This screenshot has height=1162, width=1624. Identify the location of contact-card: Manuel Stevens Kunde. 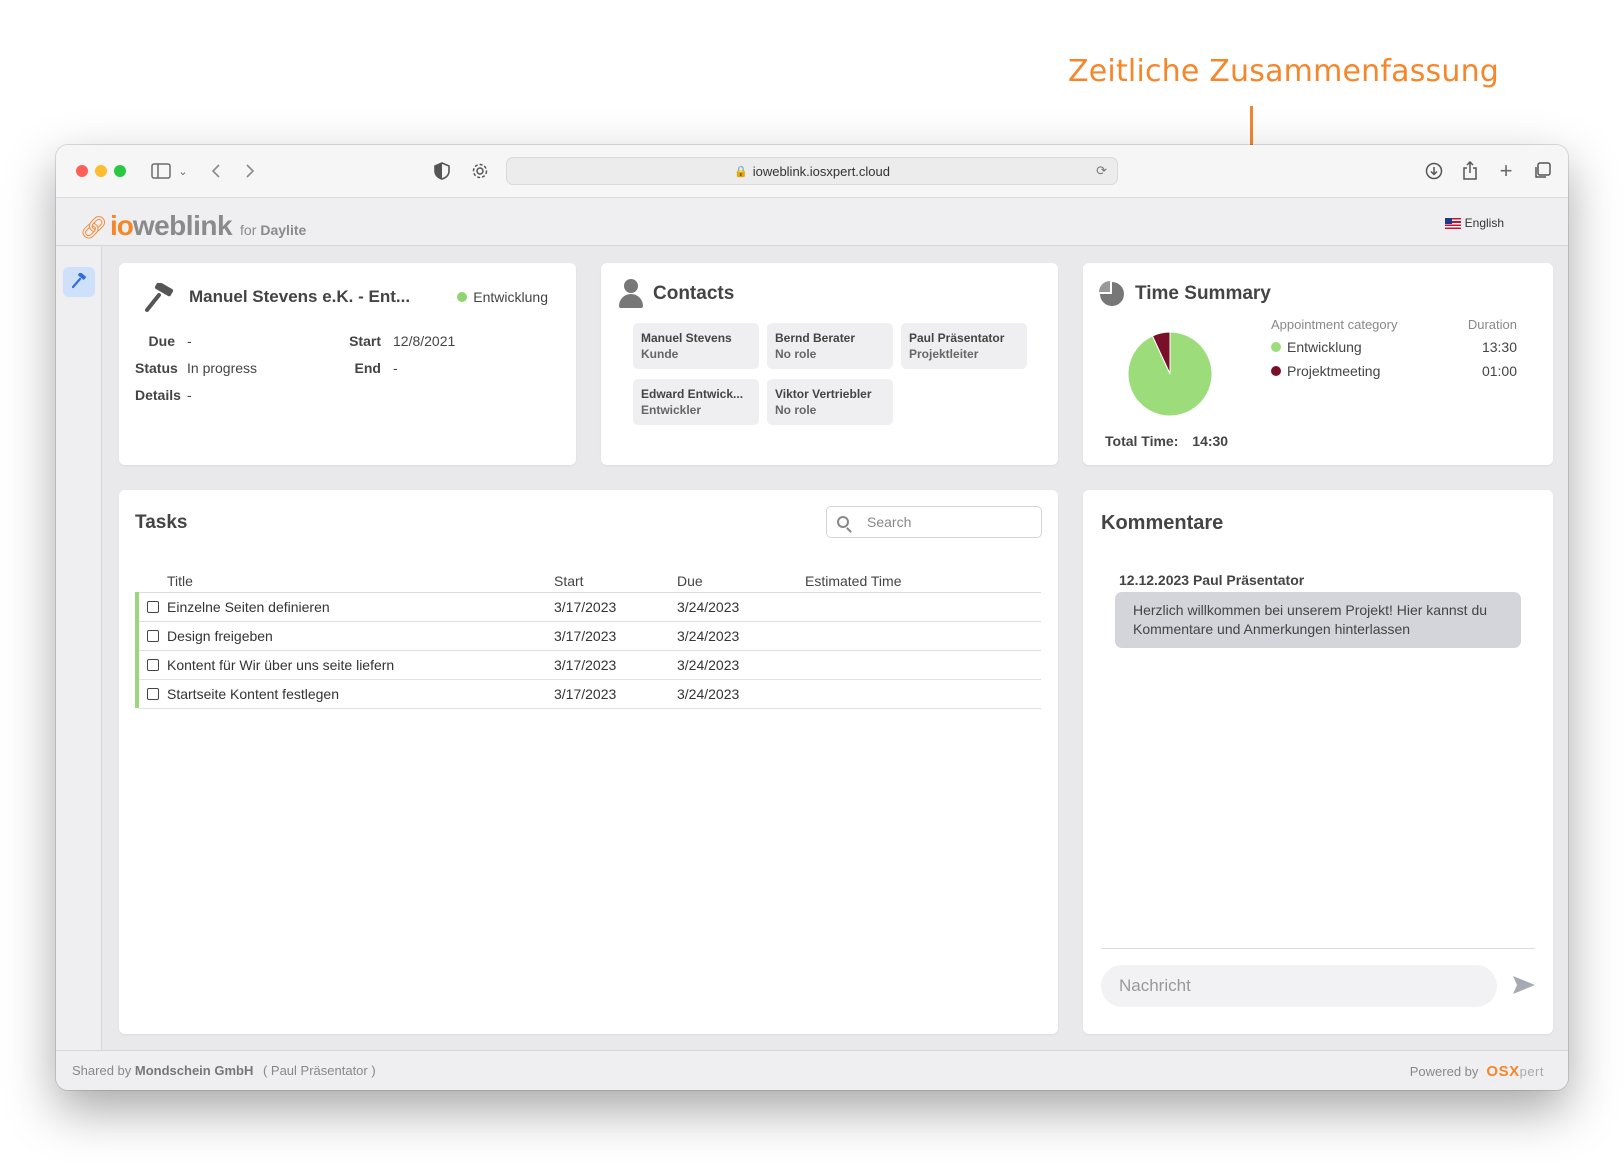
(696, 346).